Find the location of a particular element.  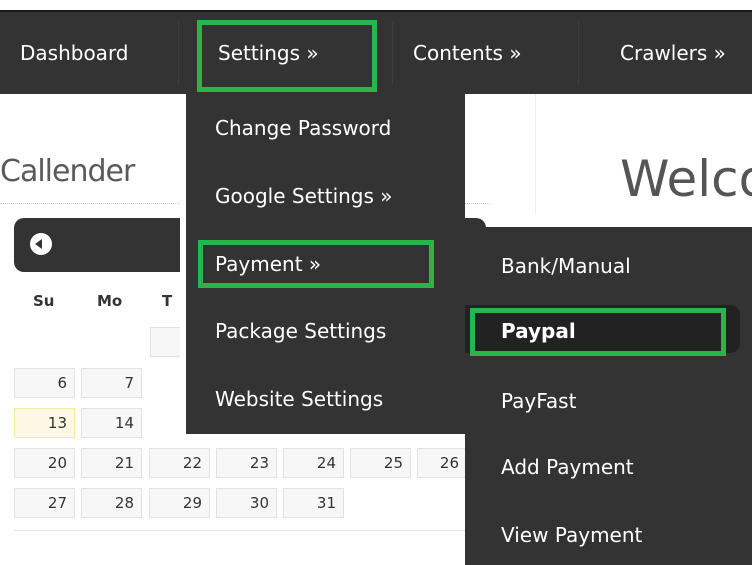

menu-view-payment: View Payment is located at coordinates (571, 535).